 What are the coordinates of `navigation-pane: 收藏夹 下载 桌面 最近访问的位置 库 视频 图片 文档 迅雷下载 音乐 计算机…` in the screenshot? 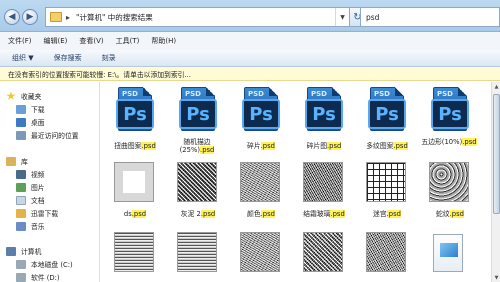 It's located at (50, 182).